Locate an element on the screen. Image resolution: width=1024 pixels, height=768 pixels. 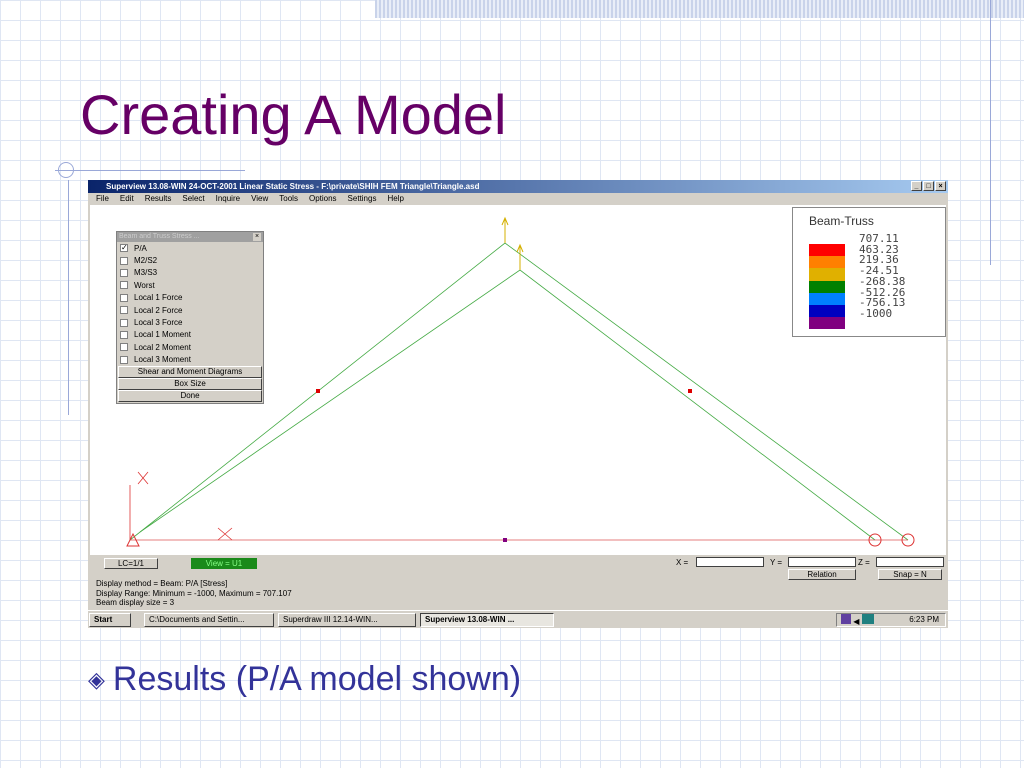
decorative-band is located at coordinates (699, 9).